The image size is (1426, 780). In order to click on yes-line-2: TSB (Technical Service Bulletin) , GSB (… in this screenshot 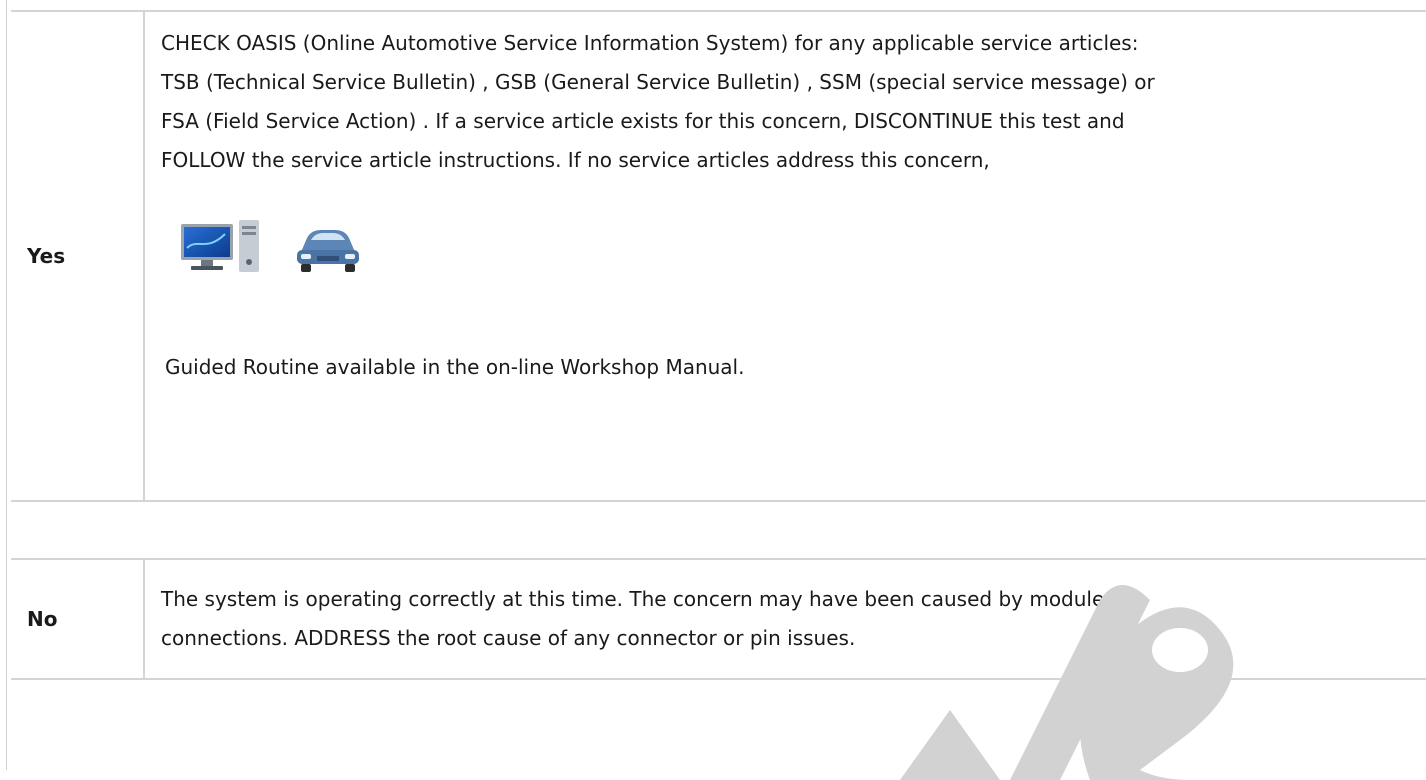, I will do `click(658, 82)`.